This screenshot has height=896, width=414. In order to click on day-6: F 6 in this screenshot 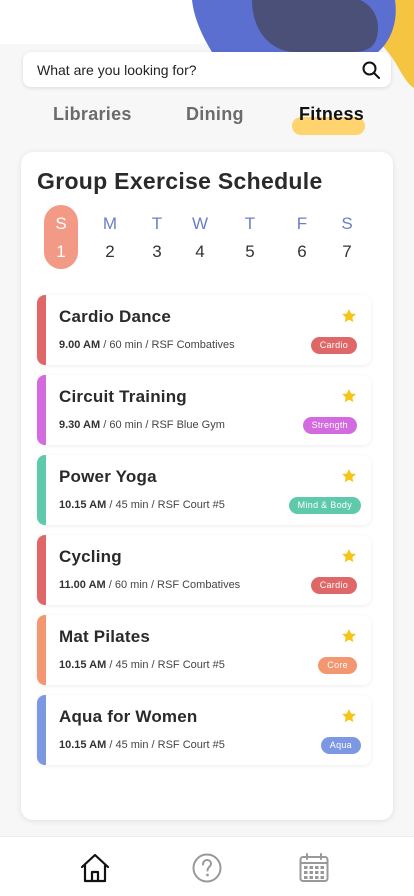, I will do `click(302, 237)`.